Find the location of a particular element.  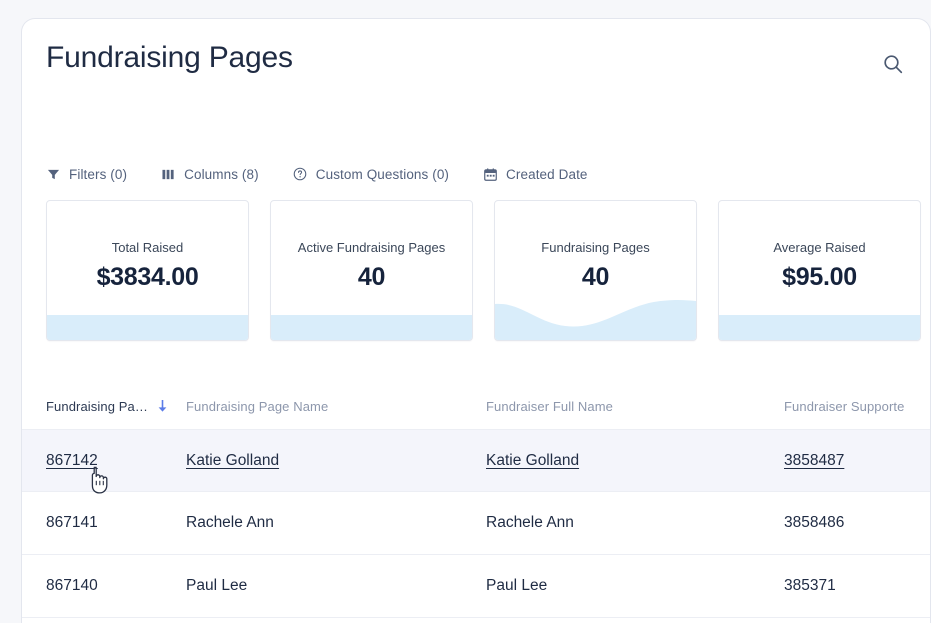

cell-fundraiser-full-name: Rachele Ann is located at coordinates (635, 523).